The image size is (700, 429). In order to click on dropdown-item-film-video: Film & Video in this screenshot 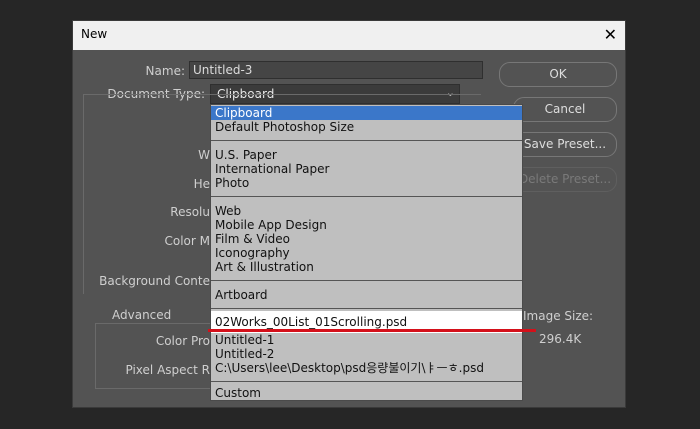, I will do `click(366, 239)`.